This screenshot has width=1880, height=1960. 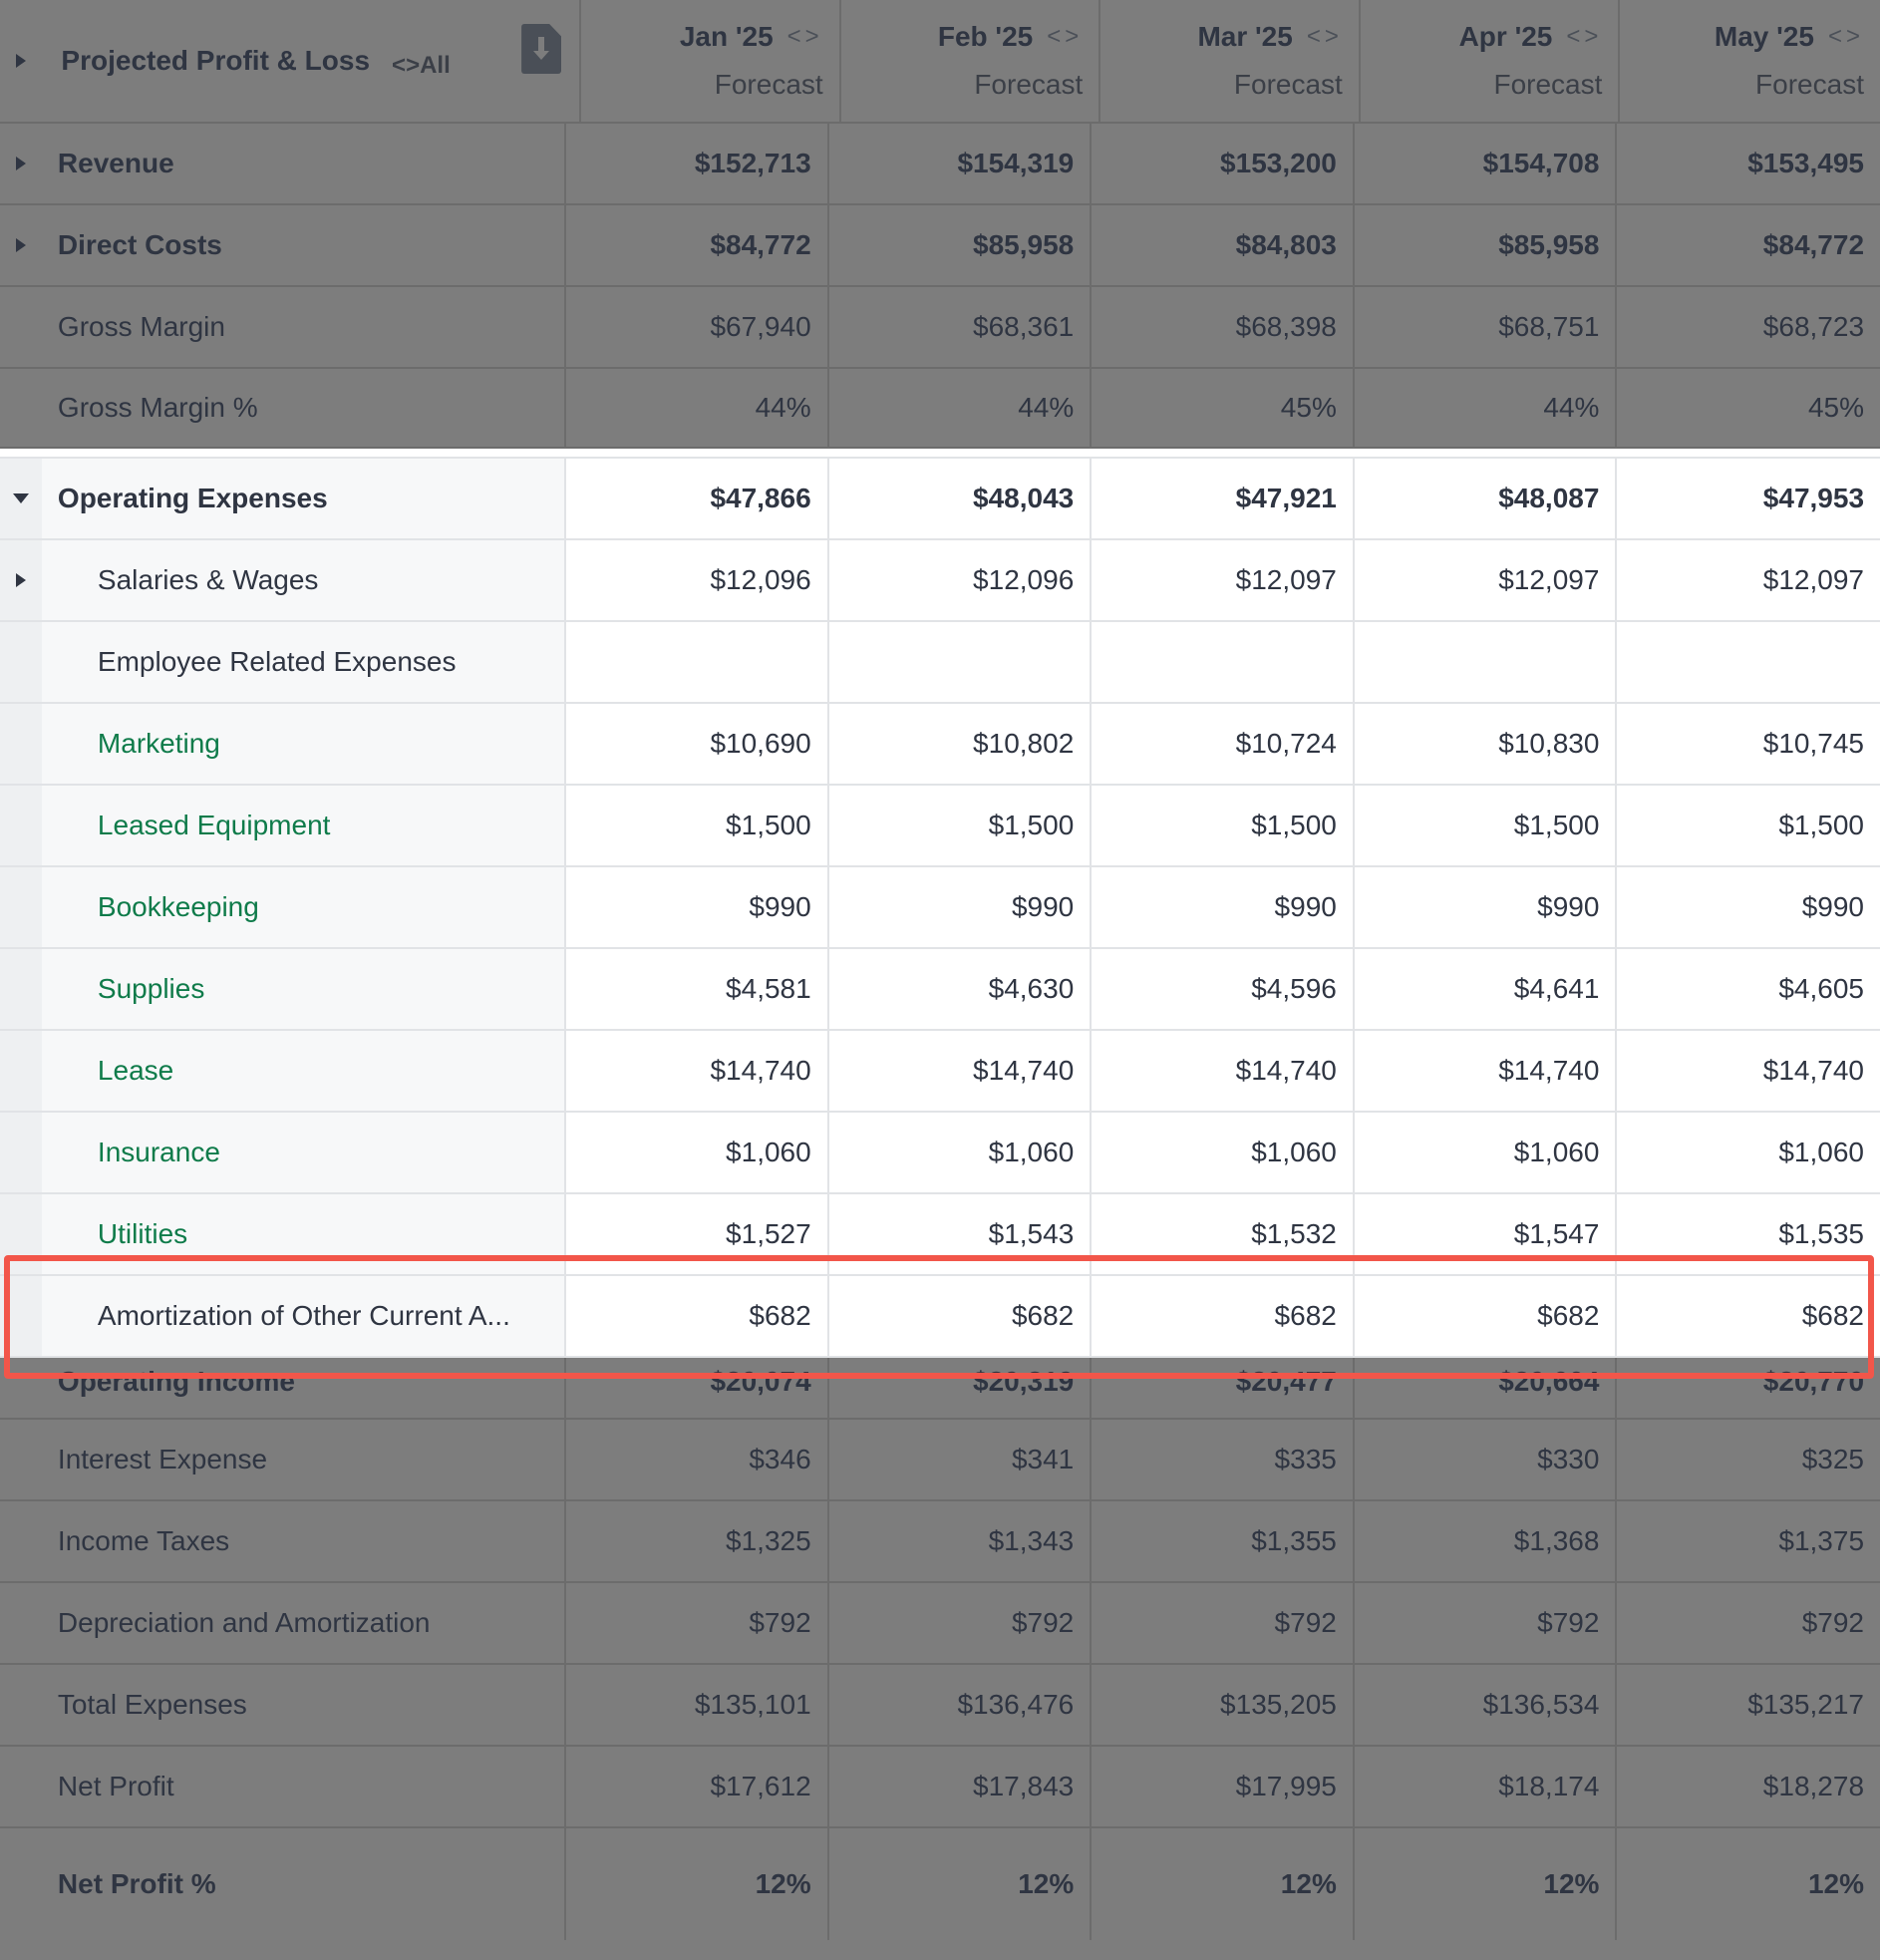 I want to click on cell-value: $1,343, so click(x=961, y=1541).